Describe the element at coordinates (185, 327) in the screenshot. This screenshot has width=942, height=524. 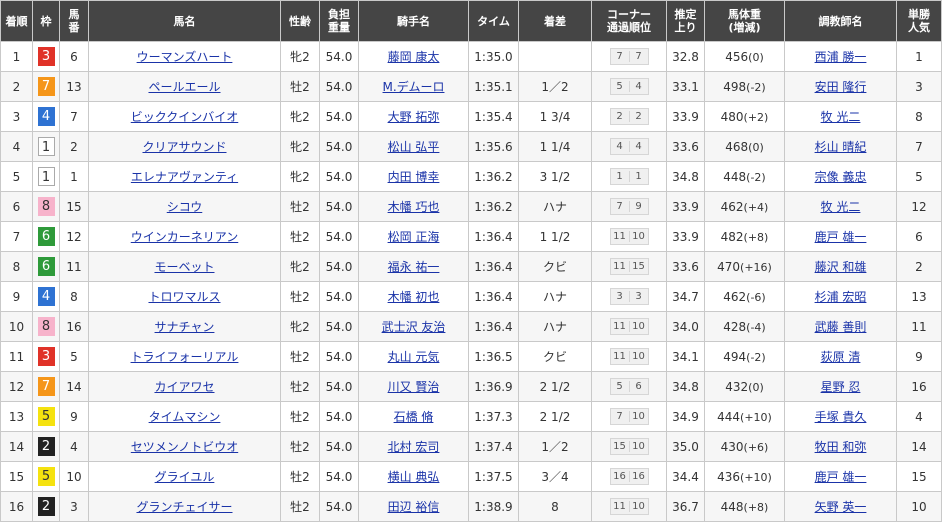
I see `horse-name-link: サナチャン` at that location.